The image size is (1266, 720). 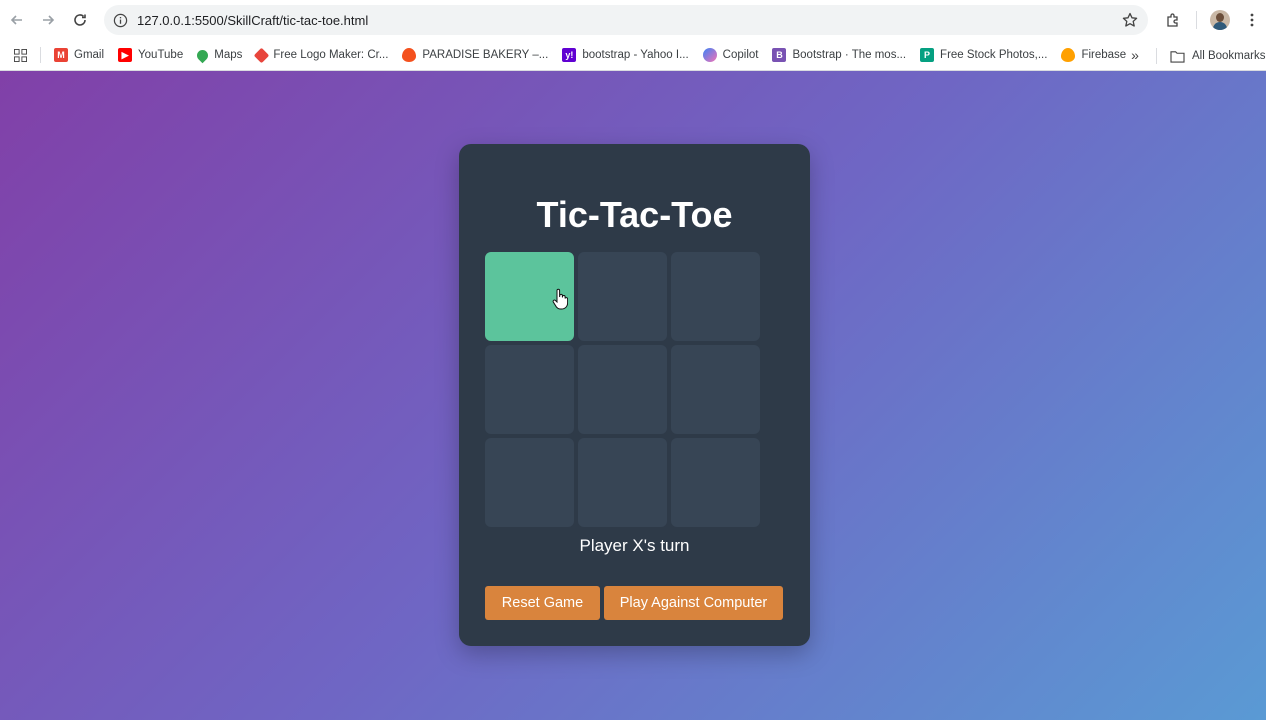 I want to click on toolbar-divider, so click(x=1196, y=20).